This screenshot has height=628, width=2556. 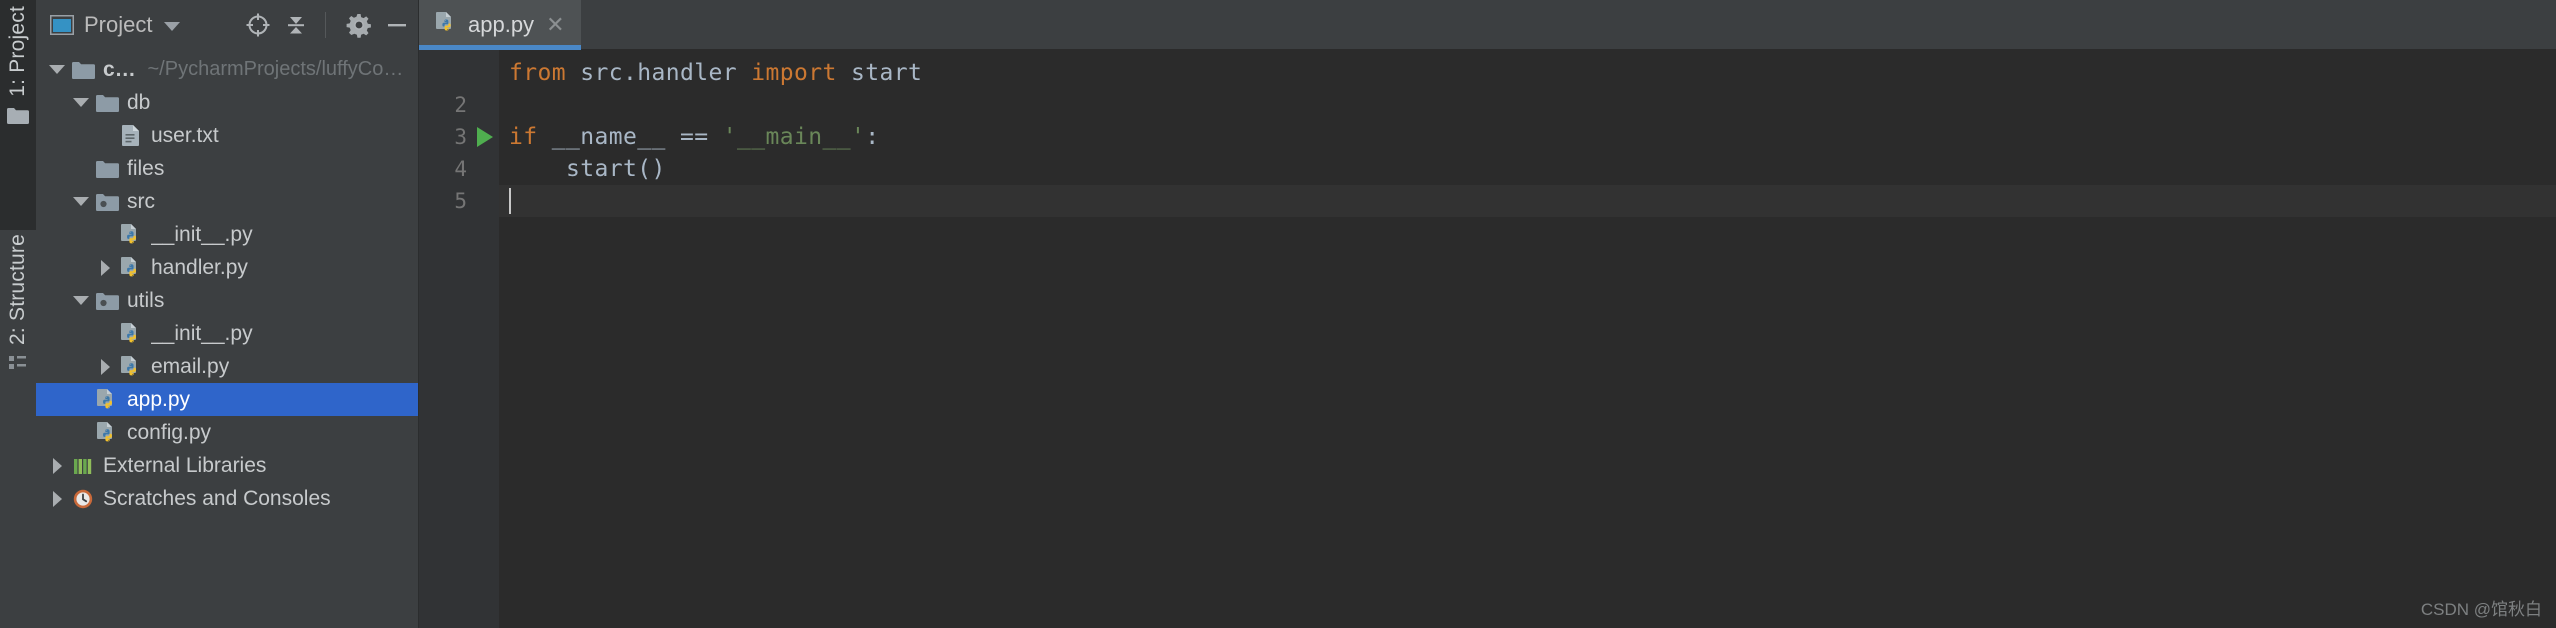 What do you see at coordinates (146, 168) in the screenshot?
I see `tree-row-label: files` at bounding box center [146, 168].